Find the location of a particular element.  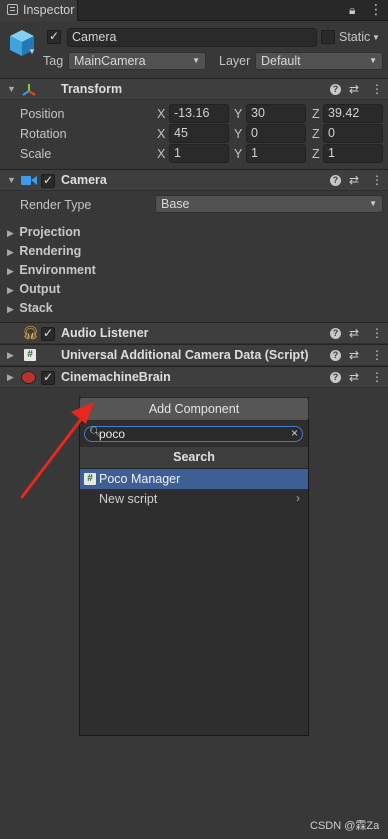

section-label: Projection is located at coordinates (50, 232).